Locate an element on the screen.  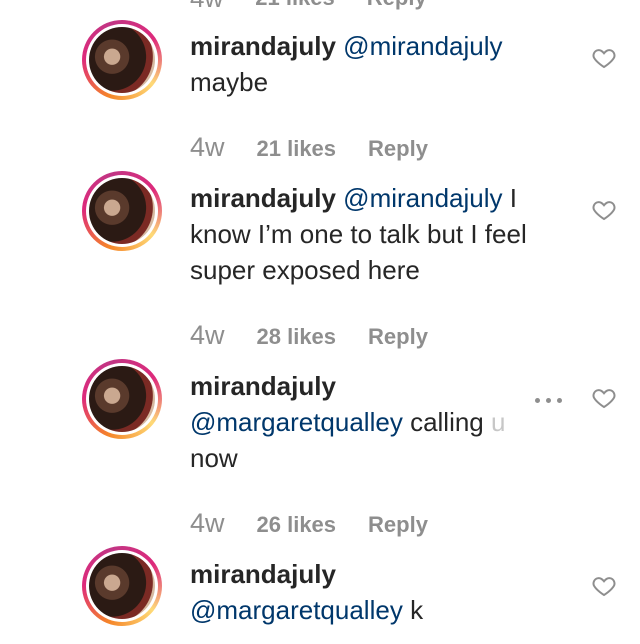
comment-likes: 26 likes is located at coordinates (297, 525).